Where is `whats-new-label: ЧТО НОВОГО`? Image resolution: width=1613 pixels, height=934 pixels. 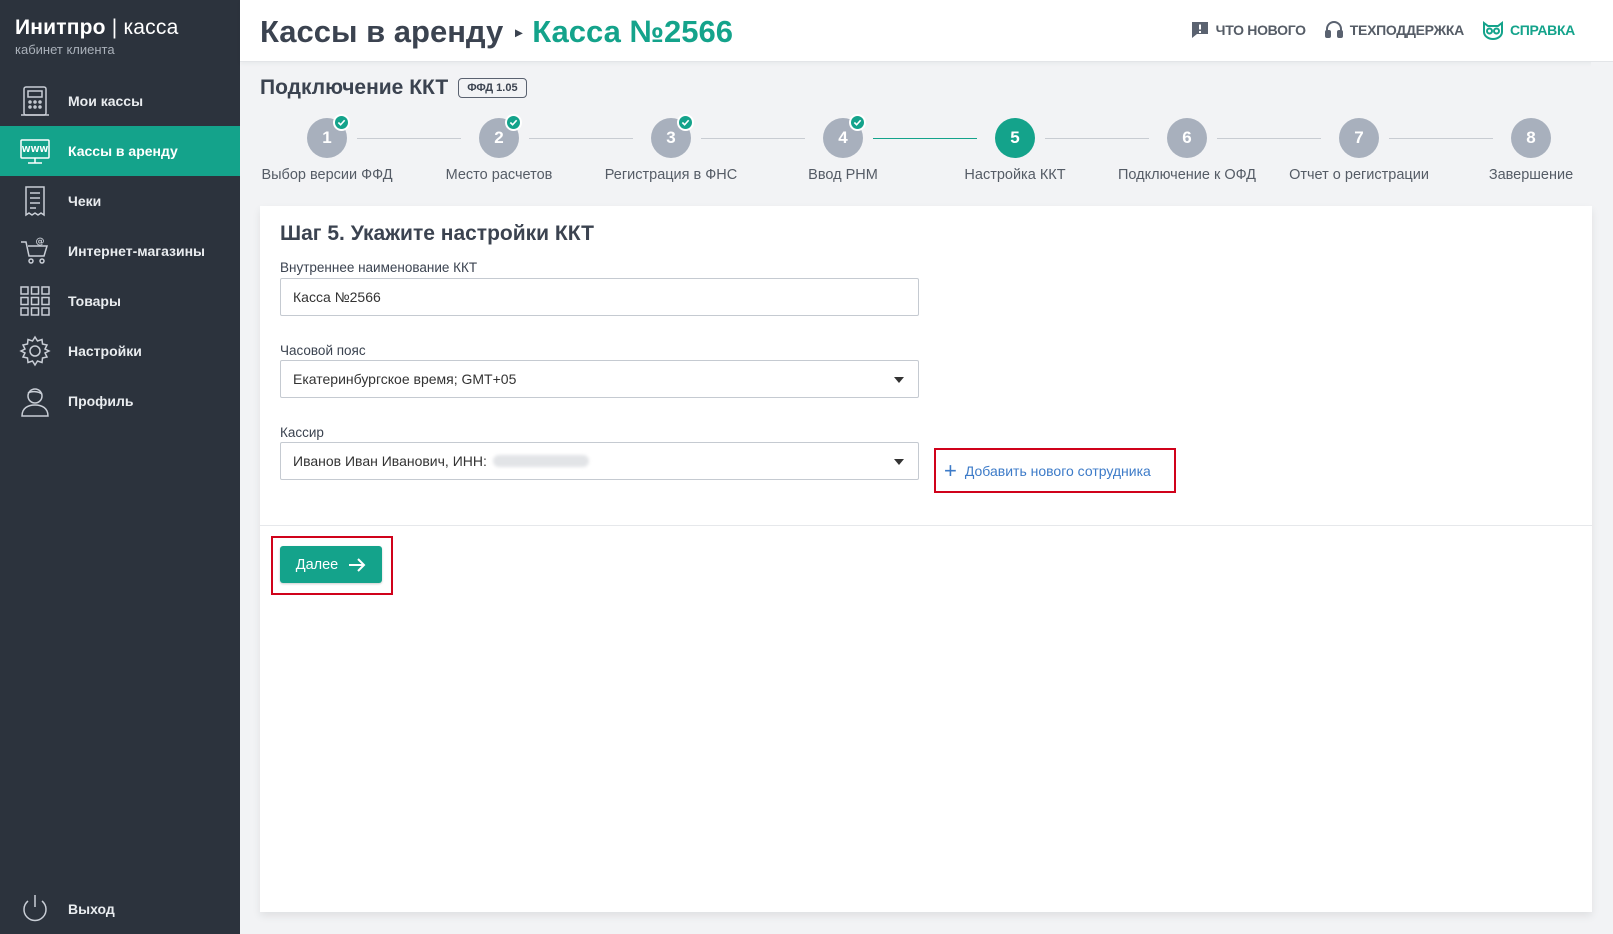
whats-new-label: ЧТО НОВОГО is located at coordinates (1260, 30).